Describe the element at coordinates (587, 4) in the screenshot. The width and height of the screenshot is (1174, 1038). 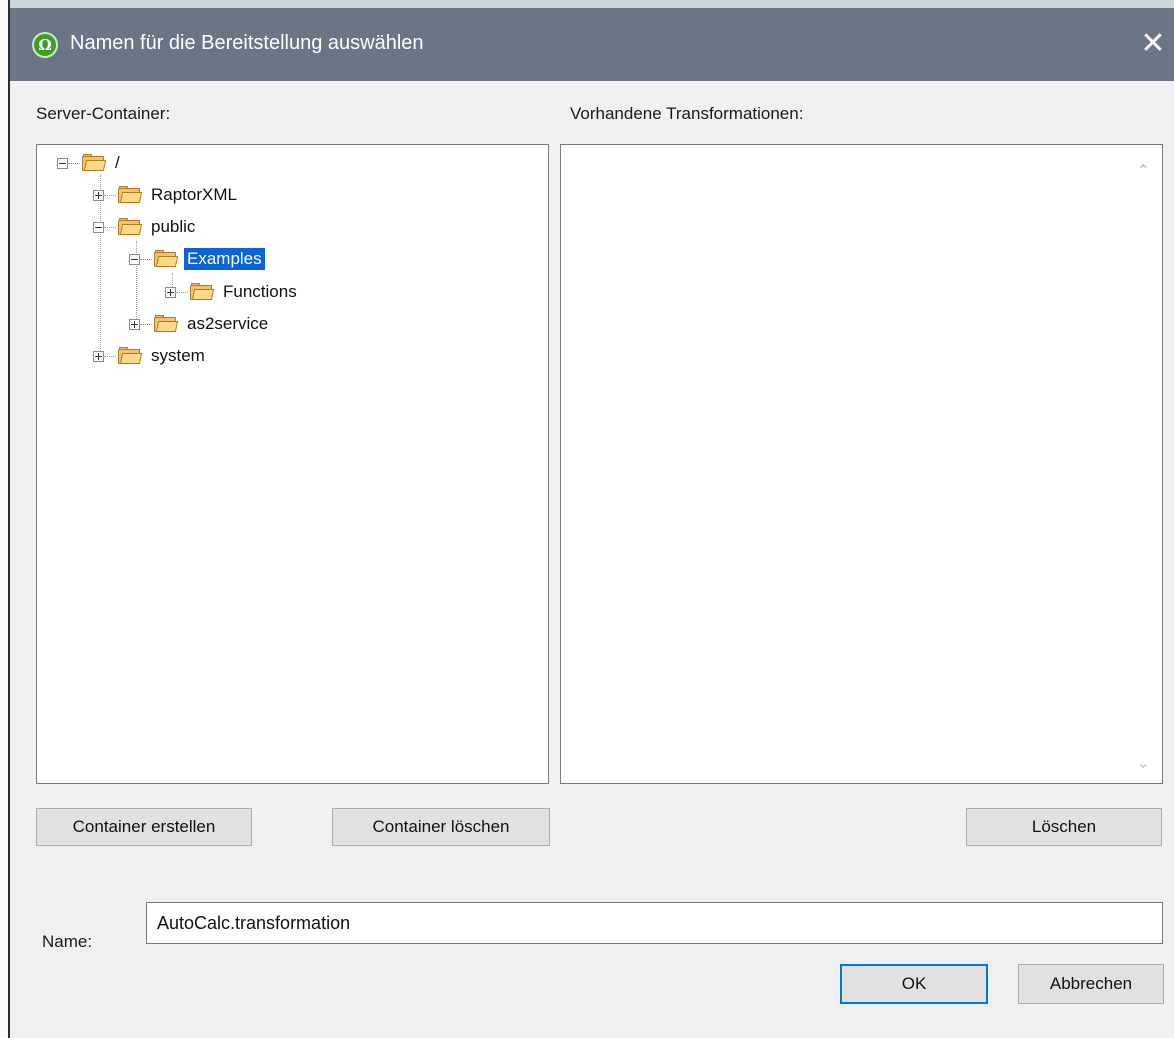
I see `background-window-edge` at that location.